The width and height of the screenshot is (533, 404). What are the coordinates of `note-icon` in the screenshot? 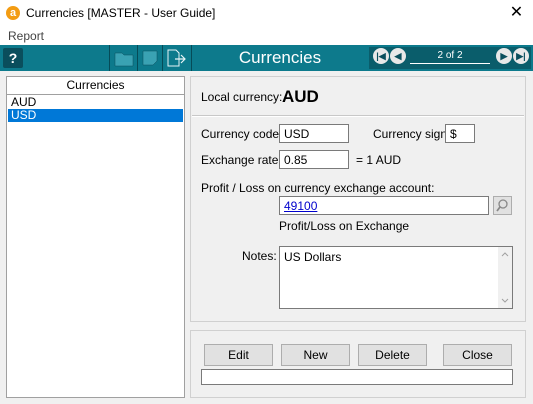 It's located at (150, 58).